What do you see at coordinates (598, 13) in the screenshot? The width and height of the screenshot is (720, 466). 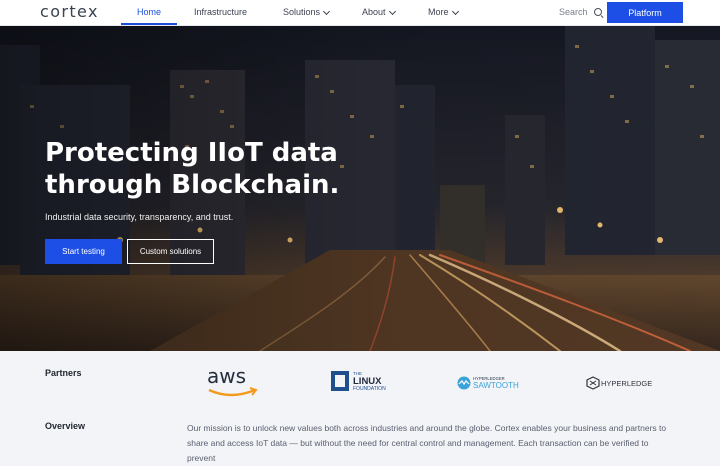 I see `search-icon` at bounding box center [598, 13].